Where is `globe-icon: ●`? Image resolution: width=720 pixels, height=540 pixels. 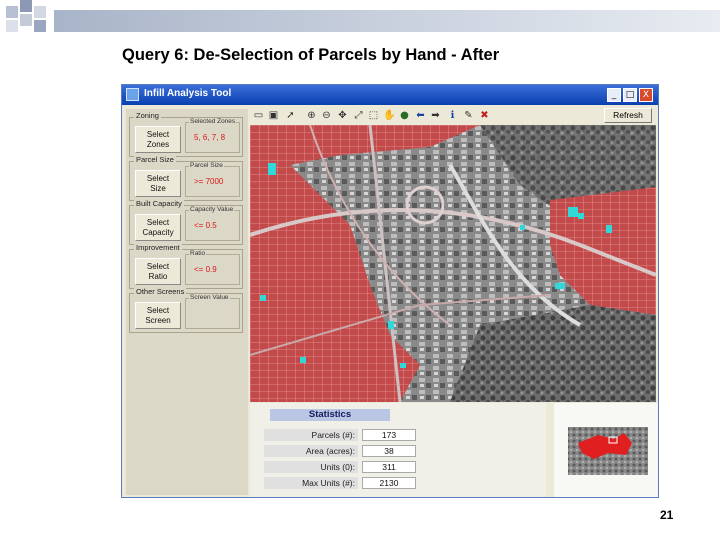
globe-icon: ● is located at coordinates (404, 115).